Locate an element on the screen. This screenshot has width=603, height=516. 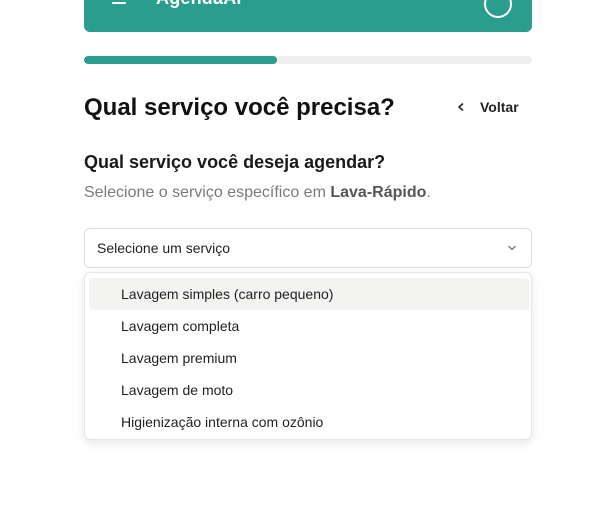
menu-icon is located at coordinates (119, 2).